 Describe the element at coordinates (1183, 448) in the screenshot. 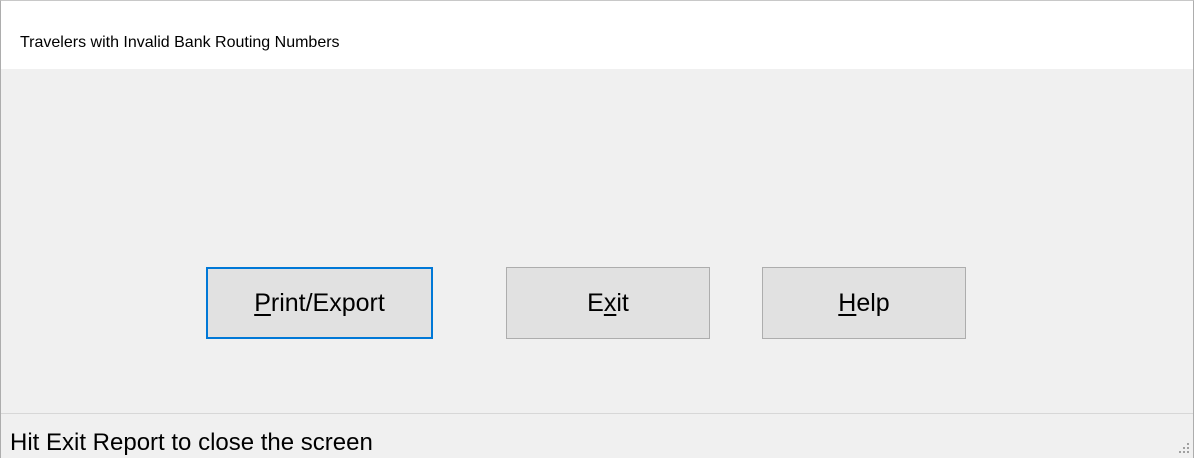

I see `resize-grip-icon` at that location.